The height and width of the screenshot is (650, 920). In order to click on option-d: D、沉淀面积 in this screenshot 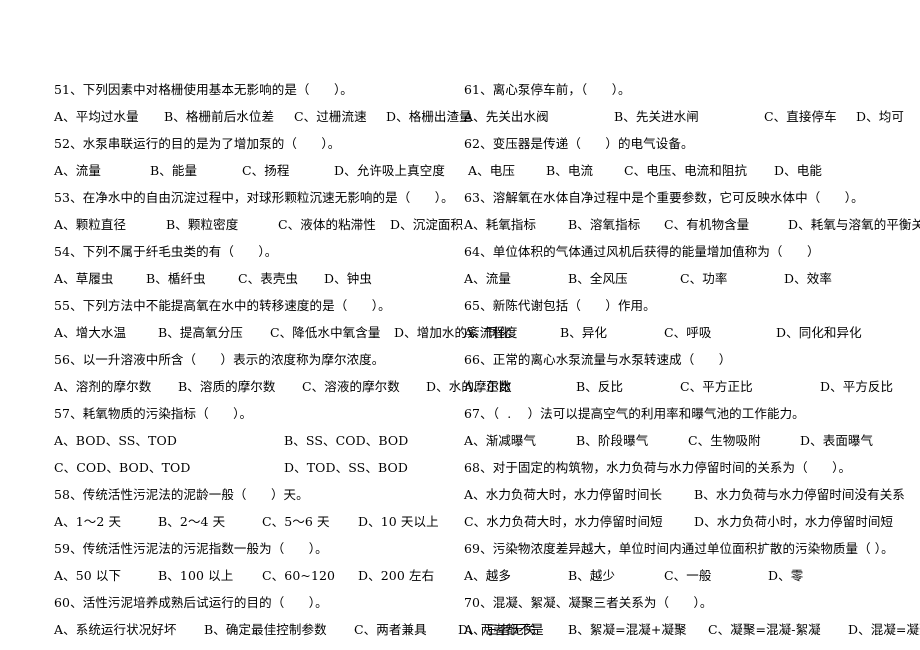, I will do `click(426, 224)`.